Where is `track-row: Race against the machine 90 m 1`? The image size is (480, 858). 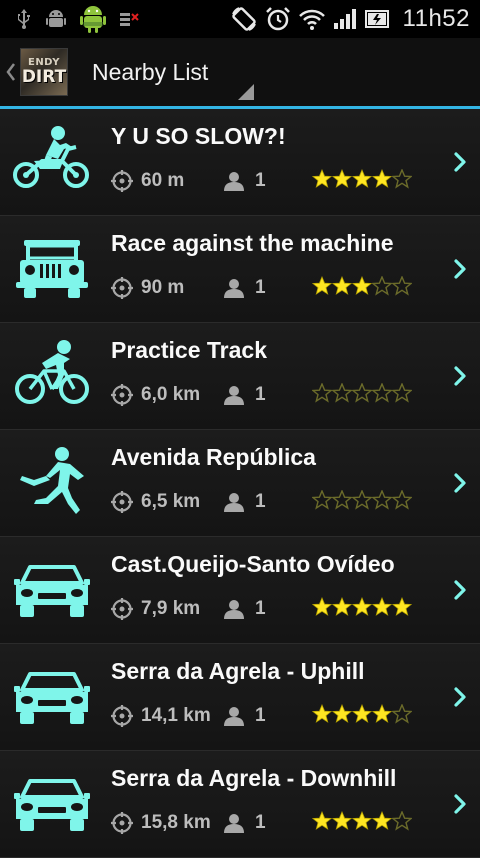 track-row: Race against the machine 90 m 1 is located at coordinates (240, 269).